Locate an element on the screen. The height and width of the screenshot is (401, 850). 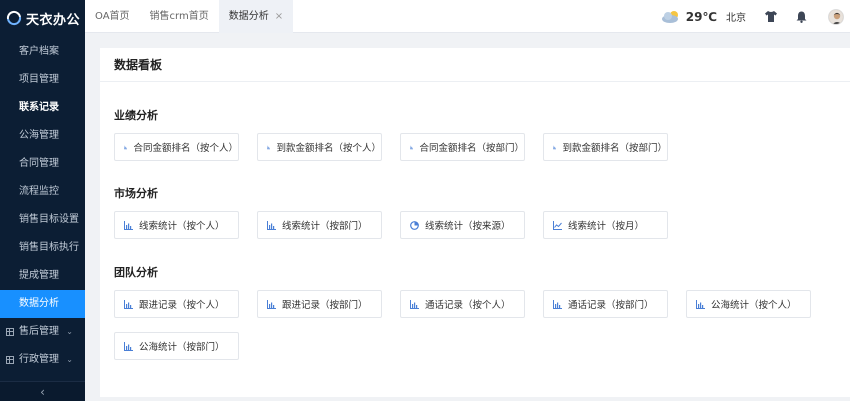
card-followup-dept: 跟进记录（按部门） is located at coordinates (319, 304).